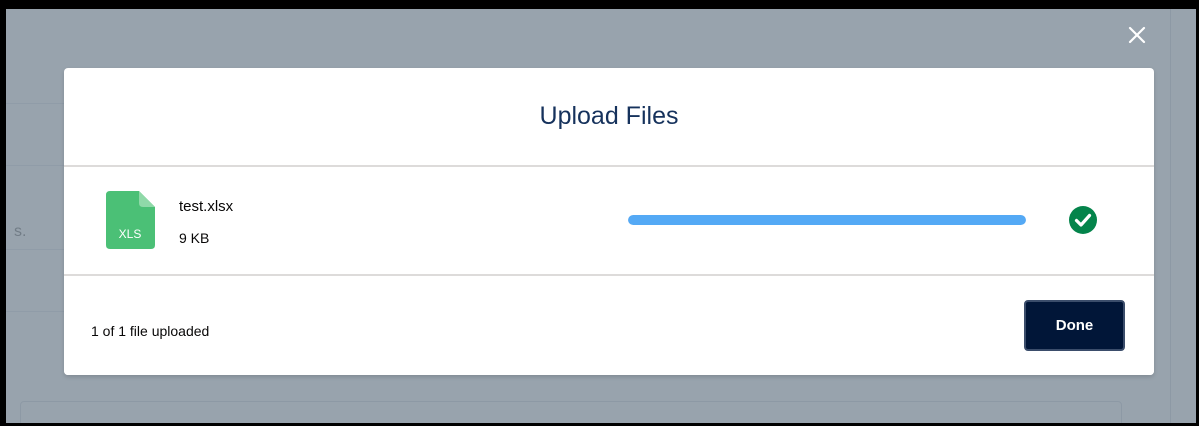 The image size is (1199, 426). I want to click on success-check-icon, so click(1083, 220).